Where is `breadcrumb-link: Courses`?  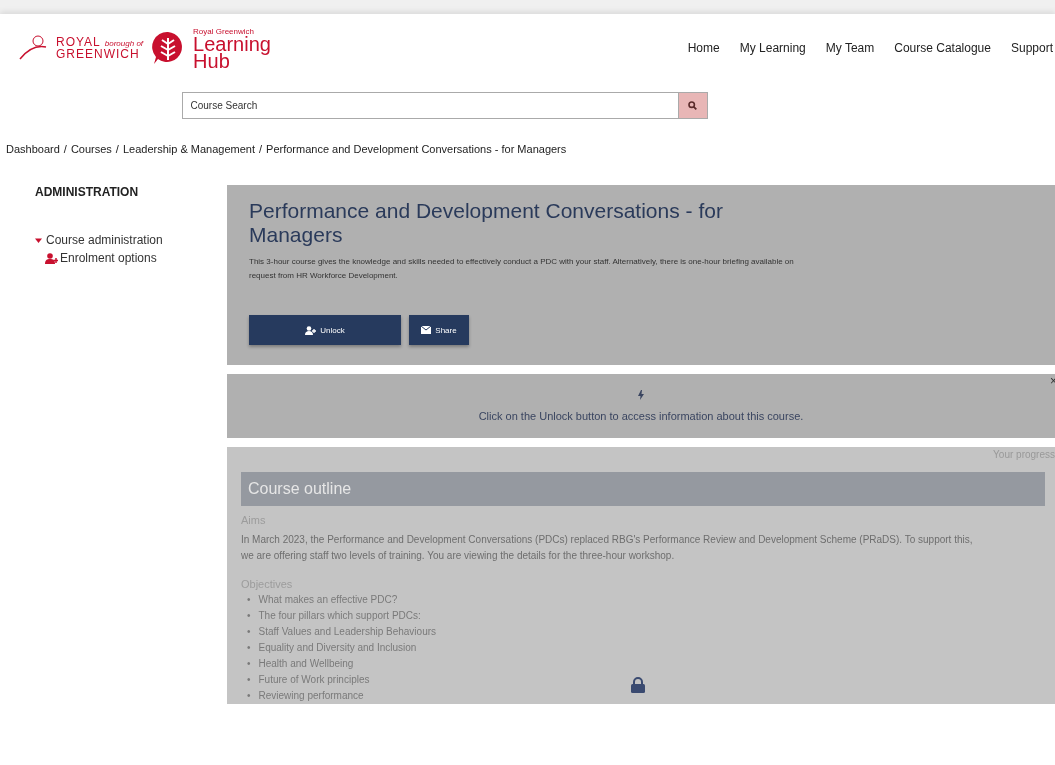
breadcrumb-link: Courses is located at coordinates (91, 149).